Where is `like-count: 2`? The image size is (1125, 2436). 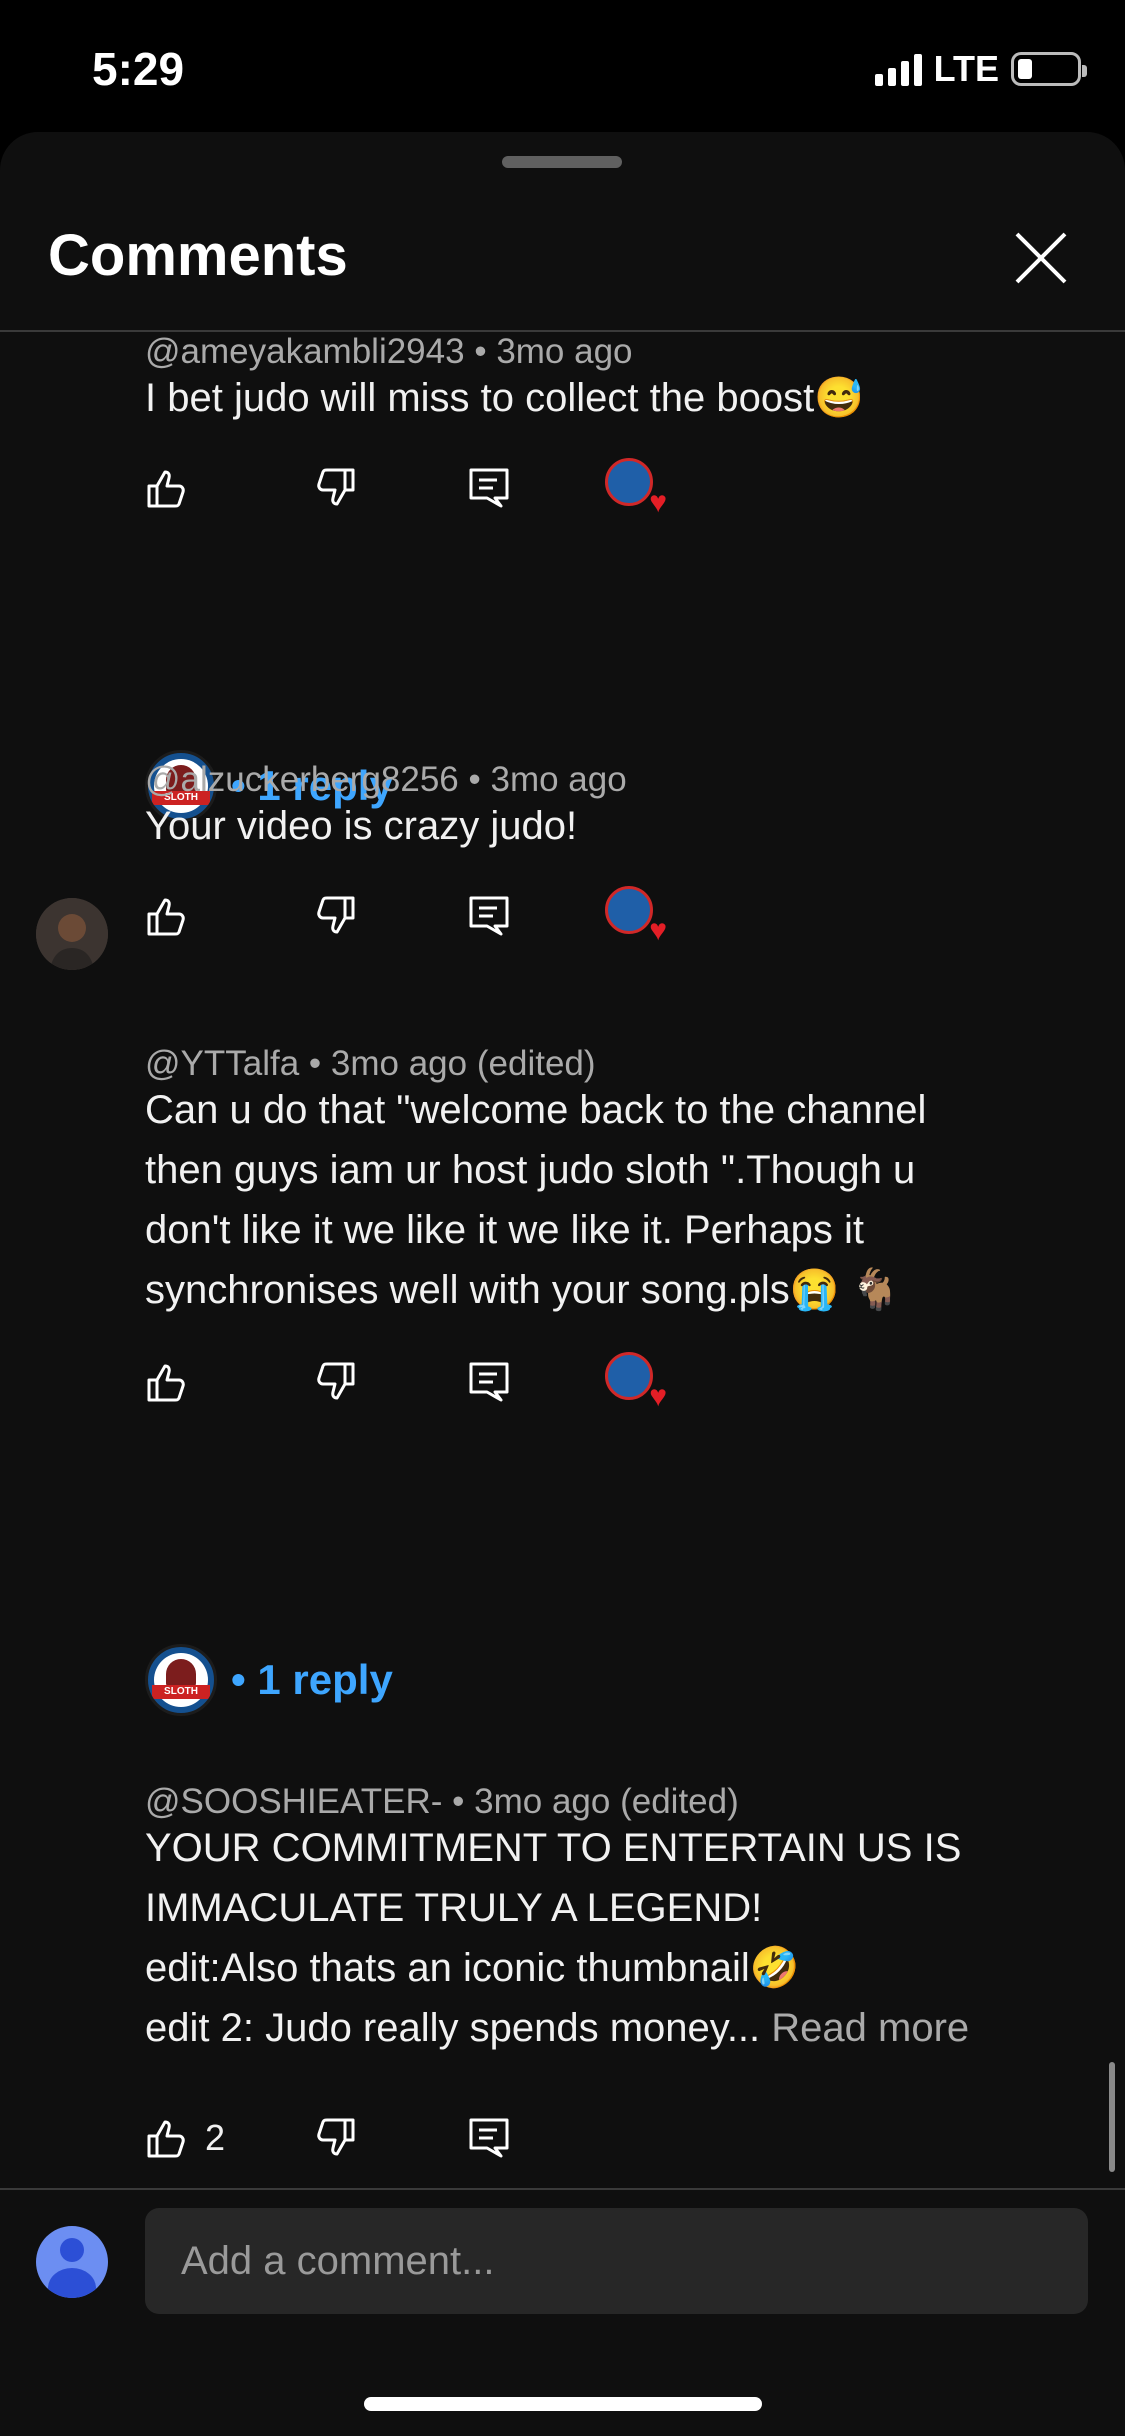 like-count: 2 is located at coordinates (215, 2137).